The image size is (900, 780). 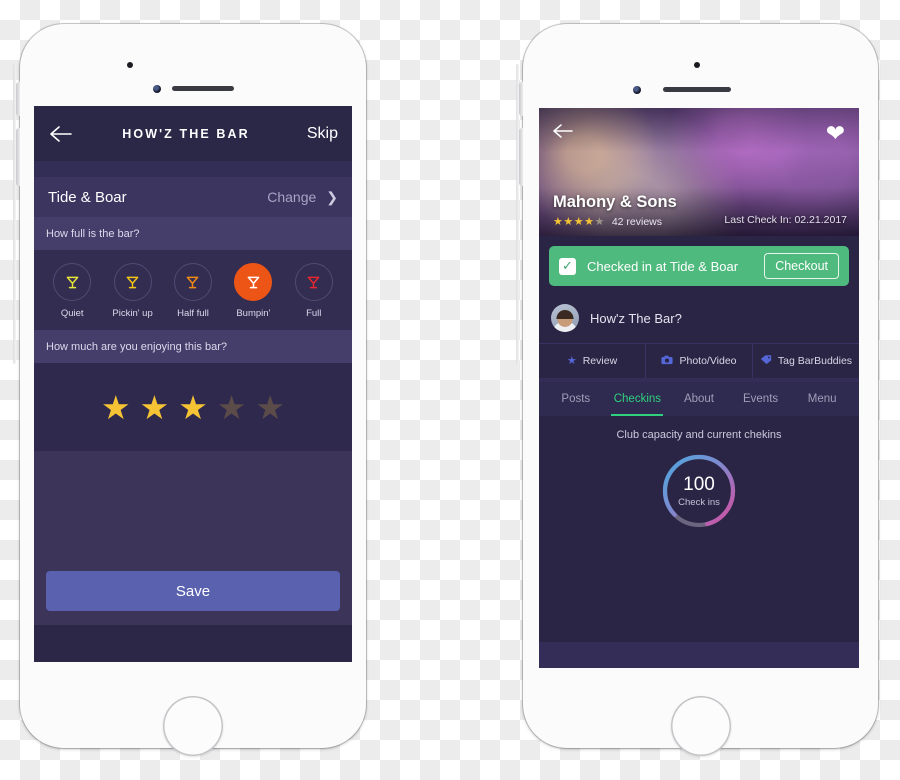 I want to click on checkbox-checked-icon: ✓, so click(x=567, y=266).